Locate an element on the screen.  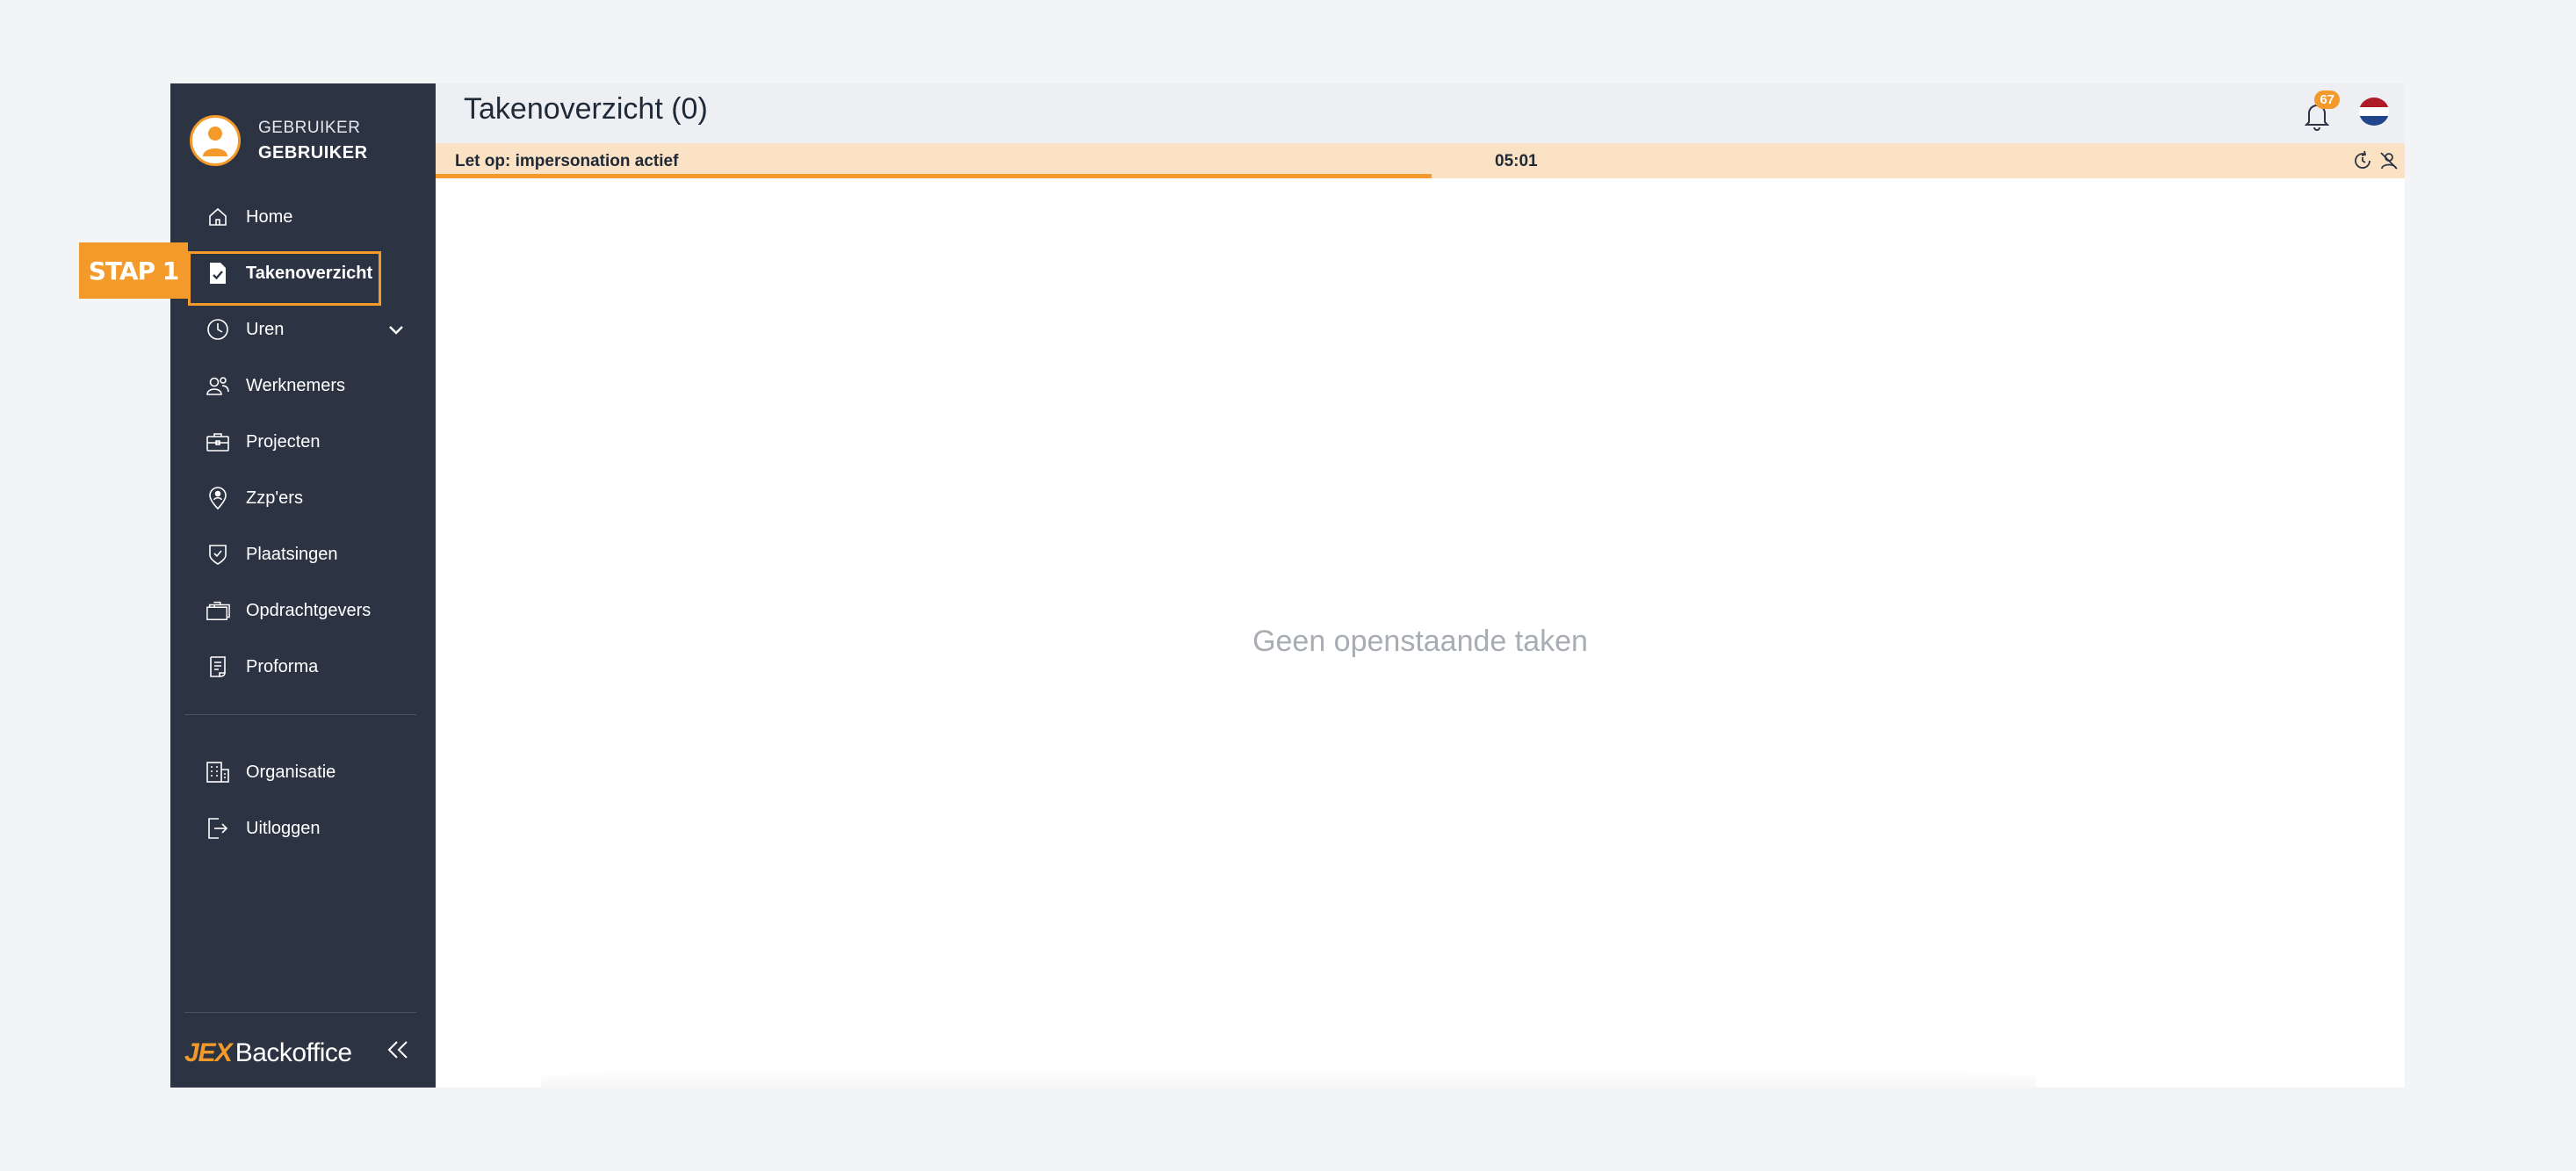
nav-item-werknemers: Werknemers is located at coordinates (303, 386).